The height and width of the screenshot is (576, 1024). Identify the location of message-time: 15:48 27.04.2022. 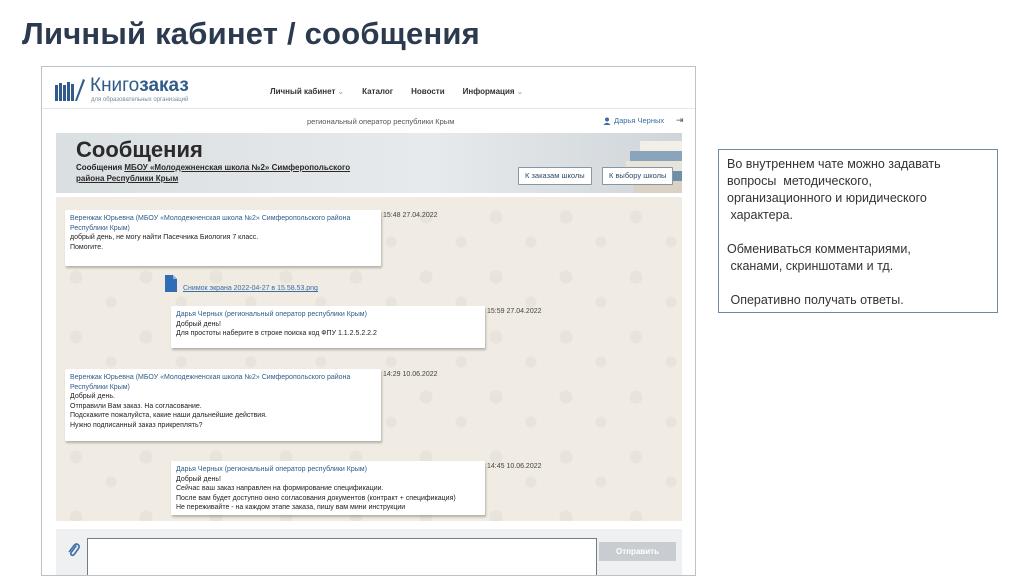
(410, 215).